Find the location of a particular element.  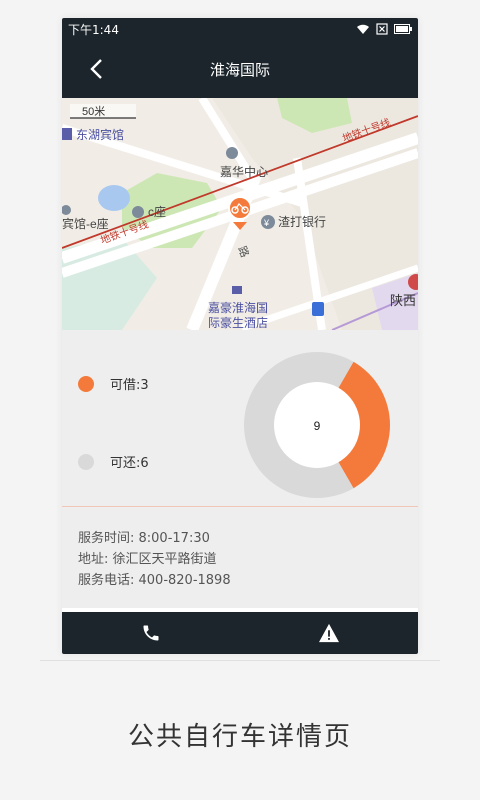

wifi-icon is located at coordinates (363, 29).